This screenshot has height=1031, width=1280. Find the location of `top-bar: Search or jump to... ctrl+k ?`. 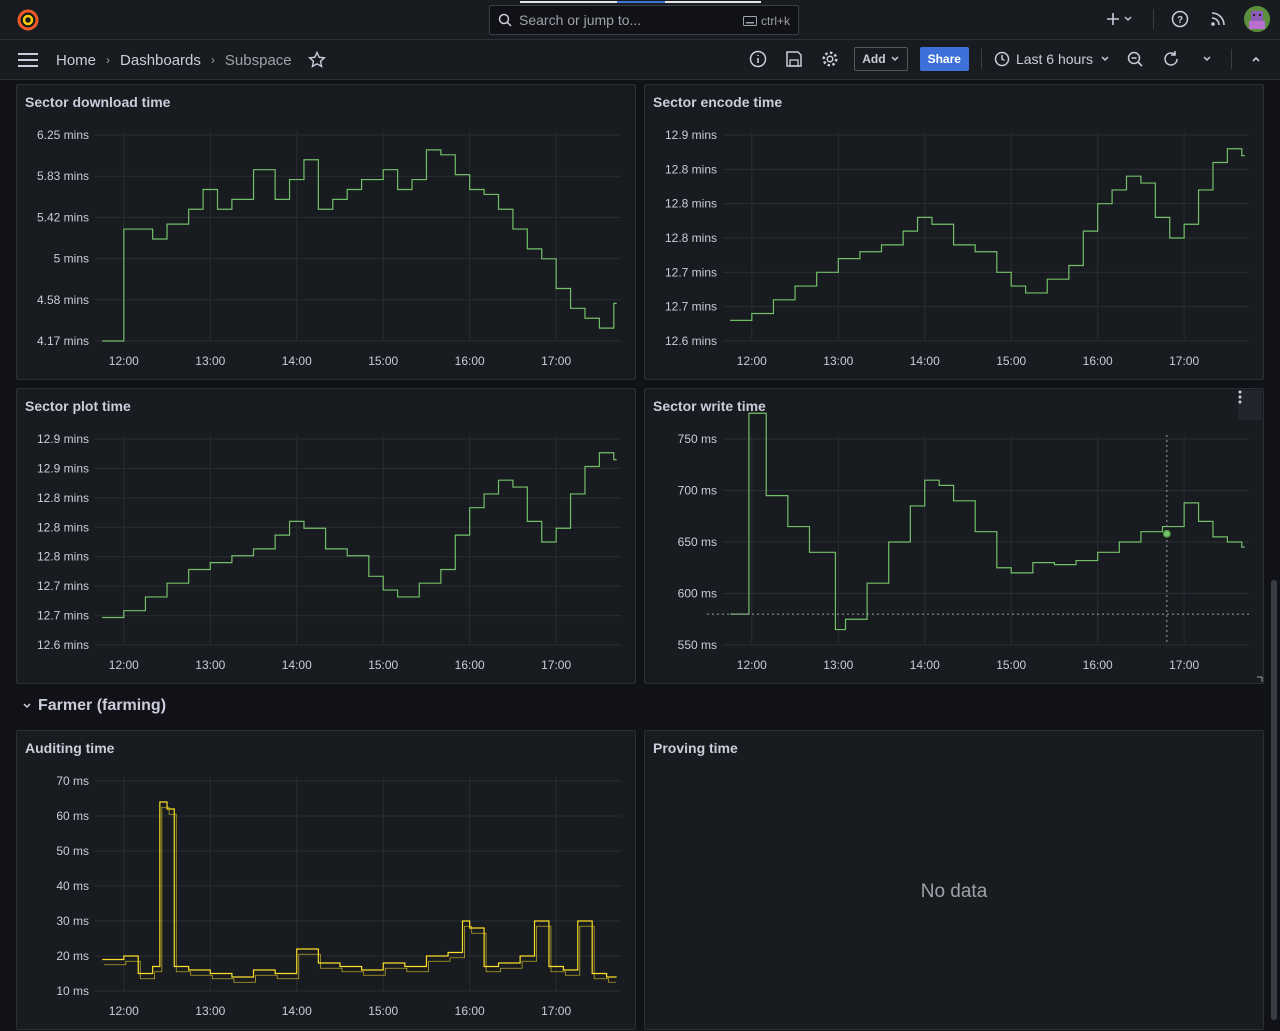

top-bar: Search or jump to... ctrl+k ? is located at coordinates (640, 20).